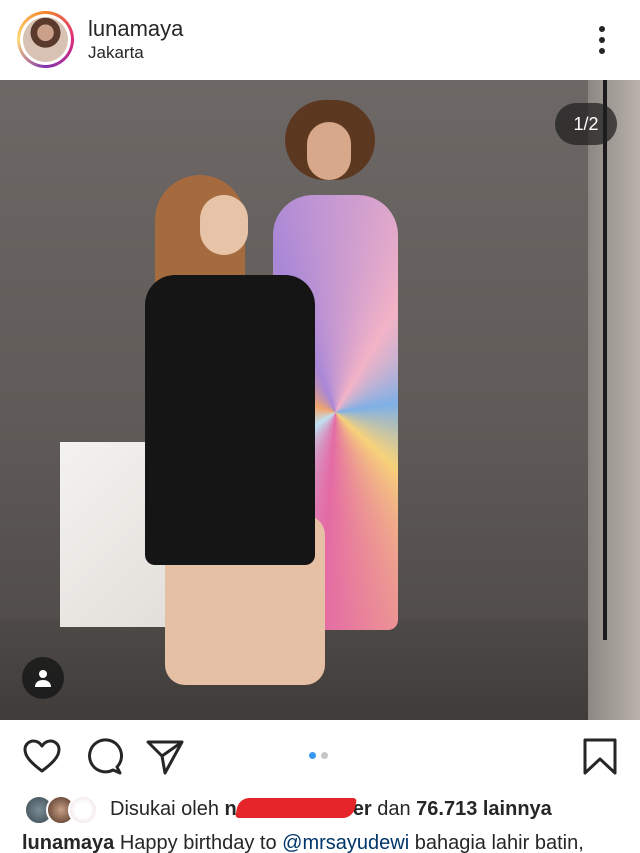 The width and height of the screenshot is (640, 853). I want to click on carousel-dot, so click(324, 755).